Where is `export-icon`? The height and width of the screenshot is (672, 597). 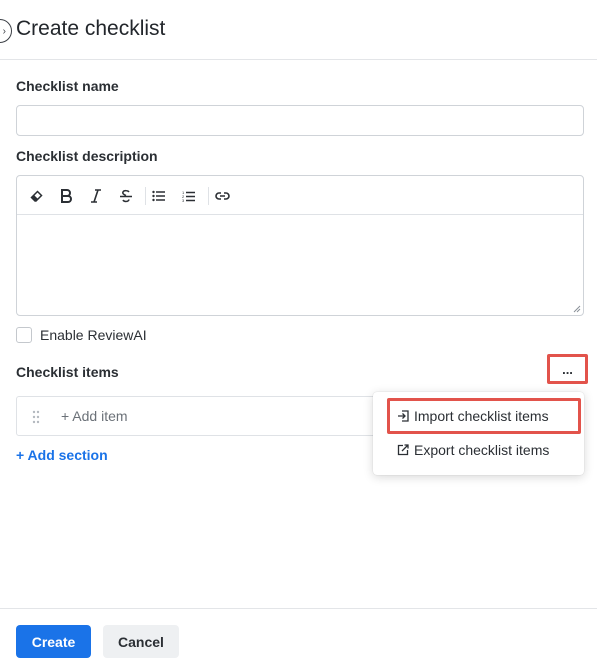
export-icon is located at coordinates (403, 450).